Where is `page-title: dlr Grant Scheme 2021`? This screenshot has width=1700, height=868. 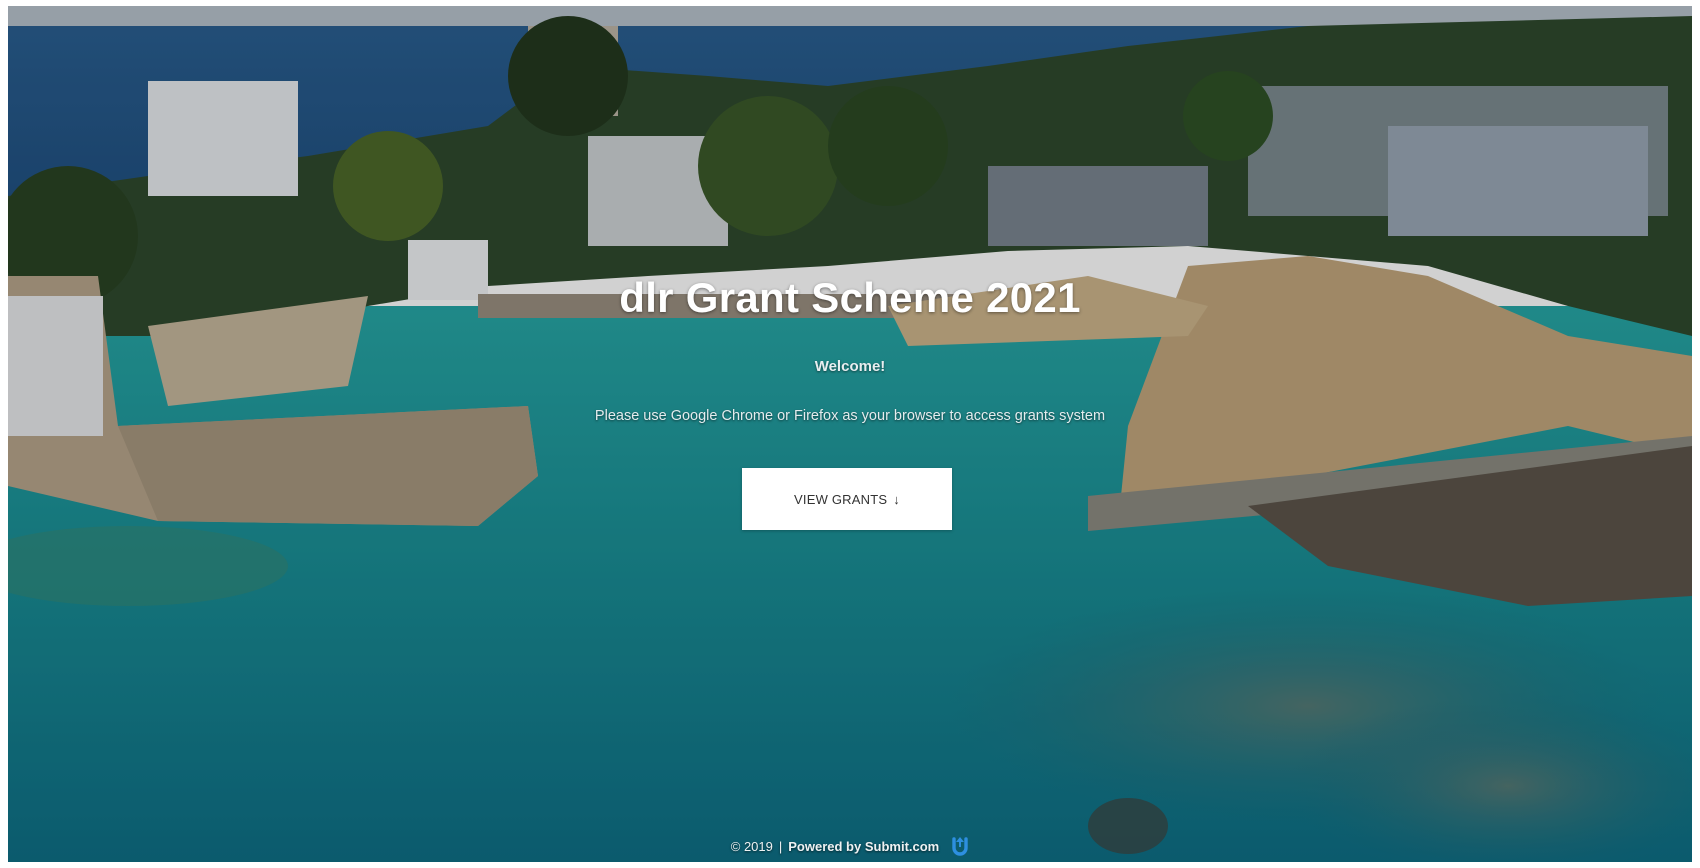
page-title: dlr Grant Scheme 2021 is located at coordinates (850, 297).